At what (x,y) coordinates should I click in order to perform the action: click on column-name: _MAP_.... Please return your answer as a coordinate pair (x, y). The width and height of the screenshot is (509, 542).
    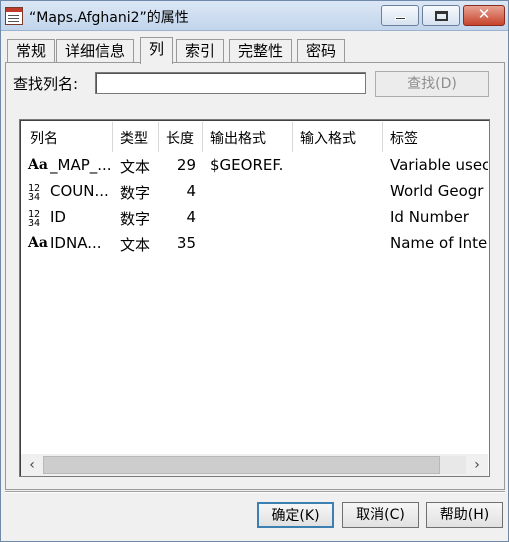
    Looking at the image, I should click on (81, 165).